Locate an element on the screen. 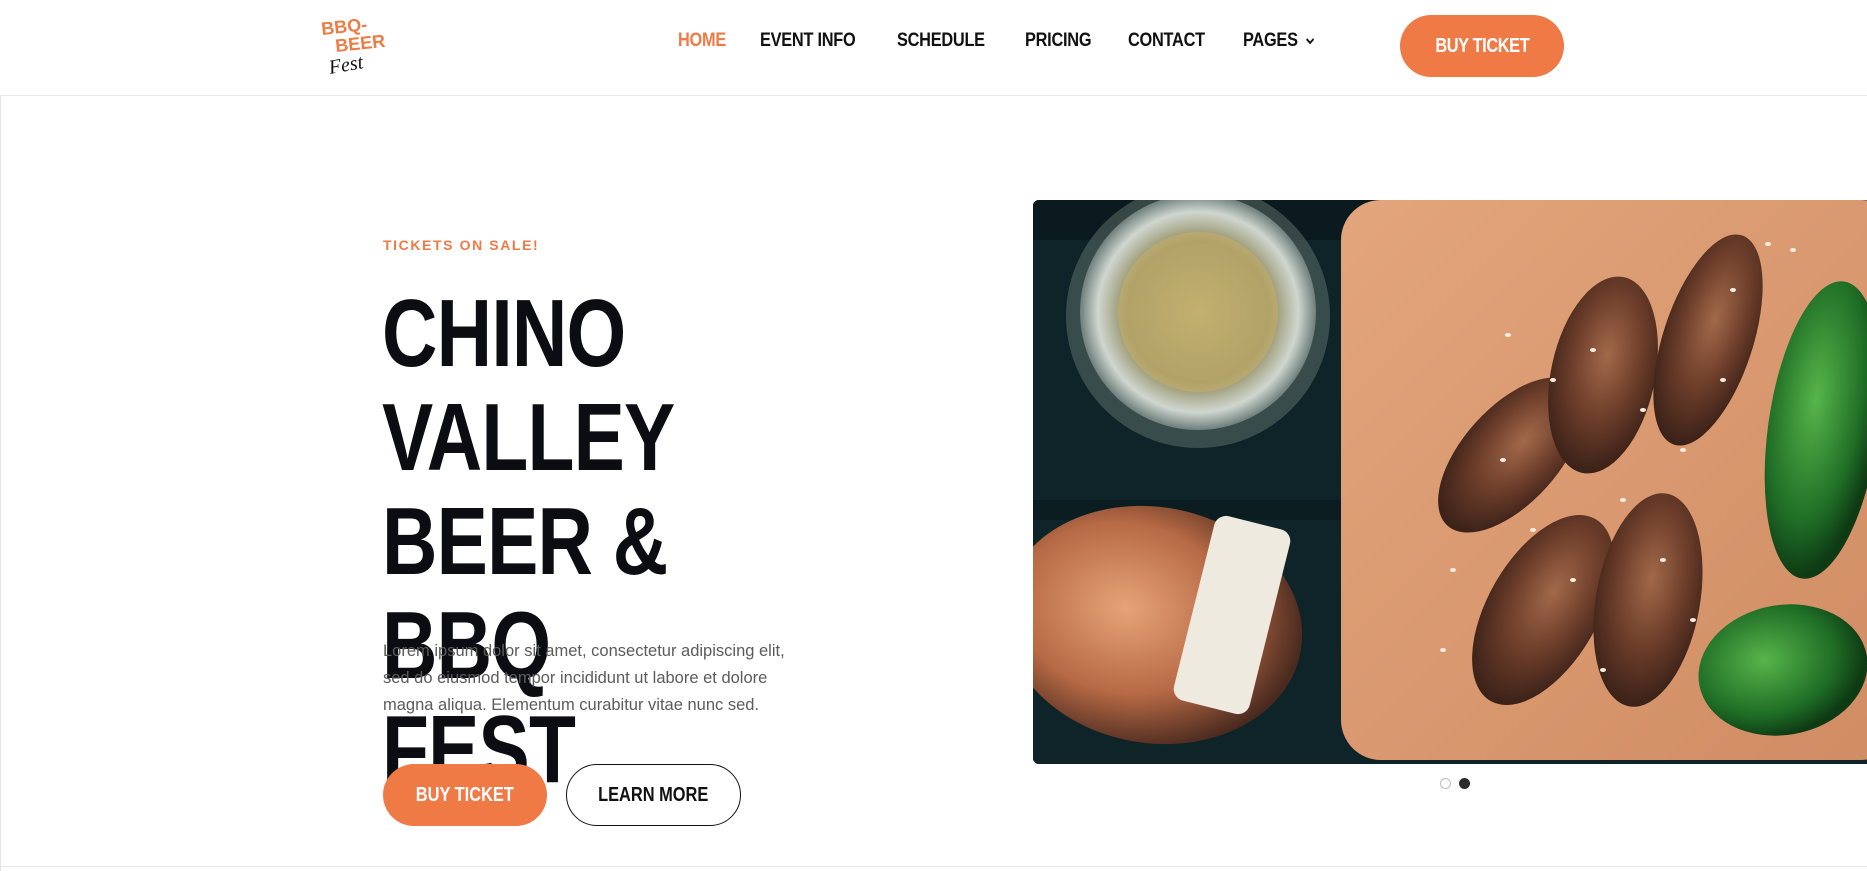  slider-pagination is located at coordinates (1455, 783).